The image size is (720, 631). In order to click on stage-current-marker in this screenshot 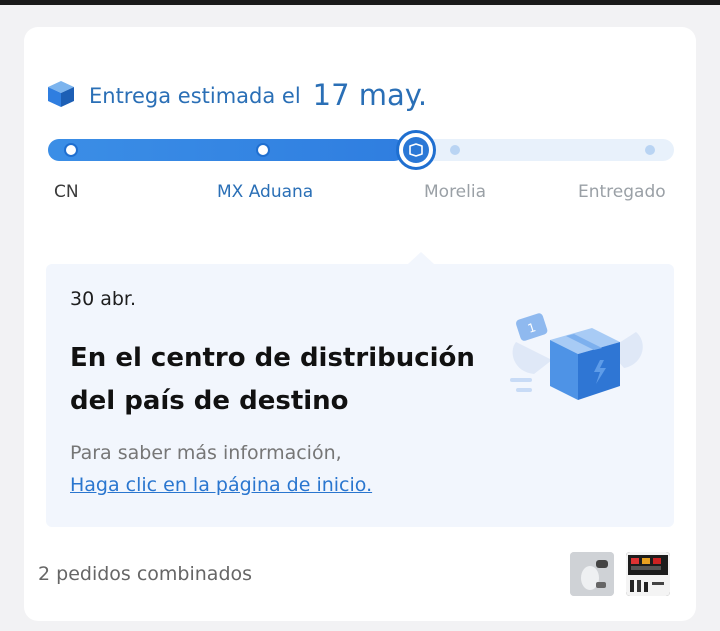, I will do `click(416, 150)`.